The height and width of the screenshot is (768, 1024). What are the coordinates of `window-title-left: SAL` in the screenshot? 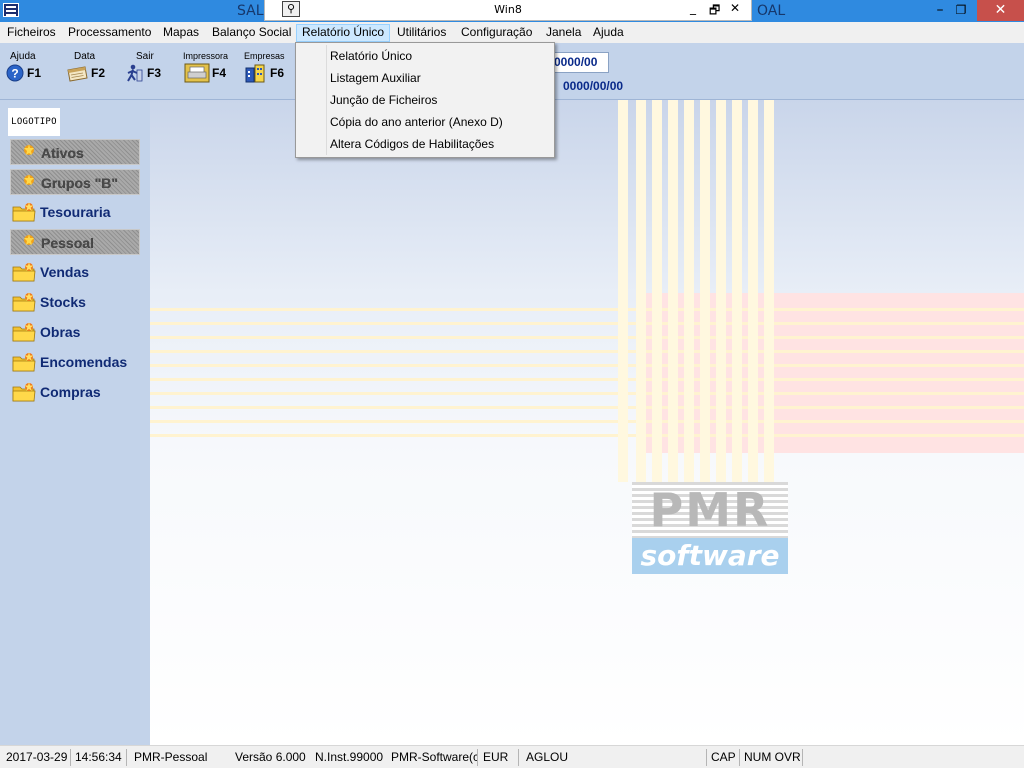 It's located at (250, 11).